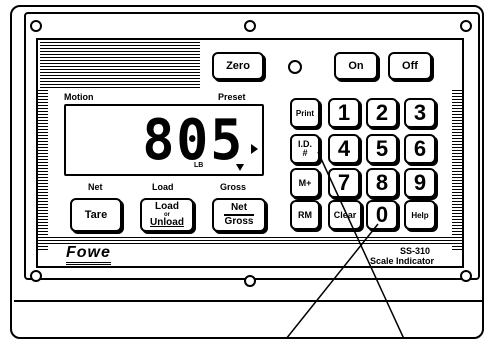  What do you see at coordinates (332, 281) in the screenshot?
I see `callout-line` at bounding box center [332, 281].